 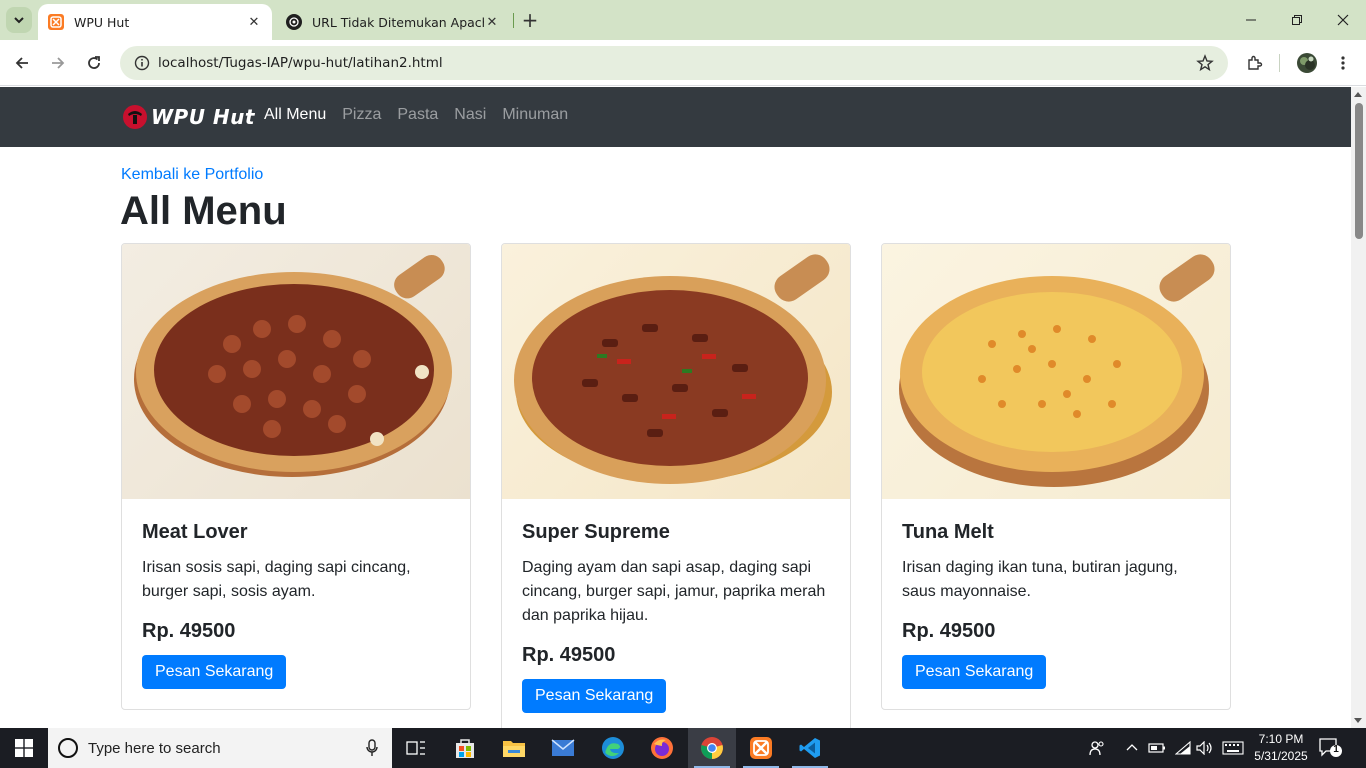 I want to click on firefox-button, so click(x=662, y=748).